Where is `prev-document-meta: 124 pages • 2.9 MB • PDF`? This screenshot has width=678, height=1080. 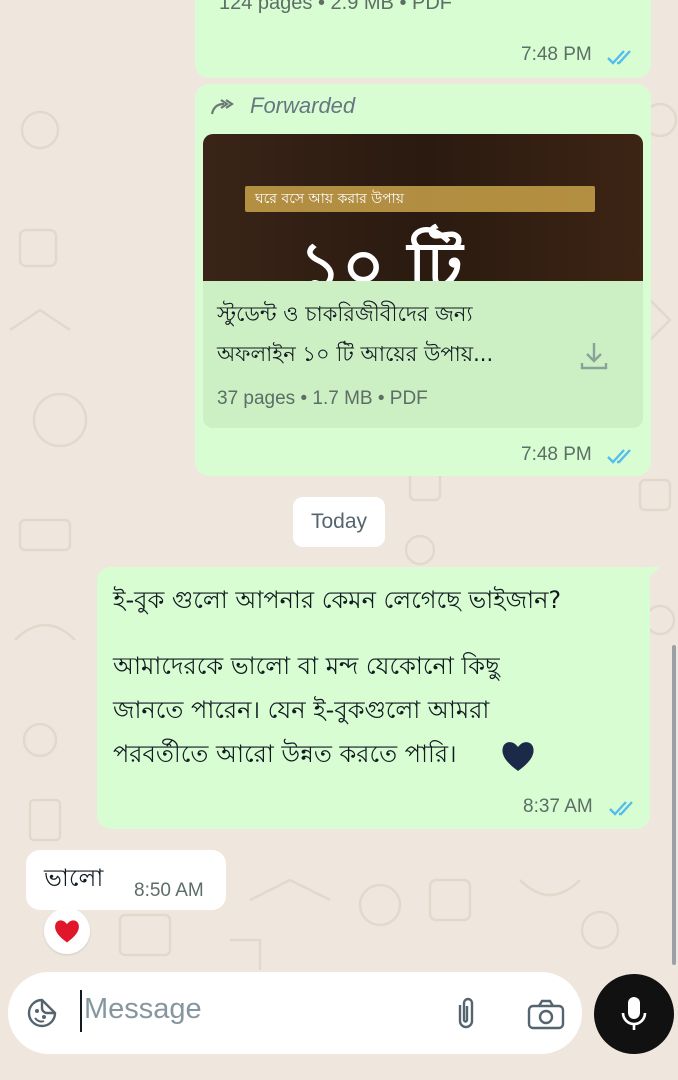 prev-document-meta: 124 pages • 2.9 MB • PDF is located at coordinates (336, 7).